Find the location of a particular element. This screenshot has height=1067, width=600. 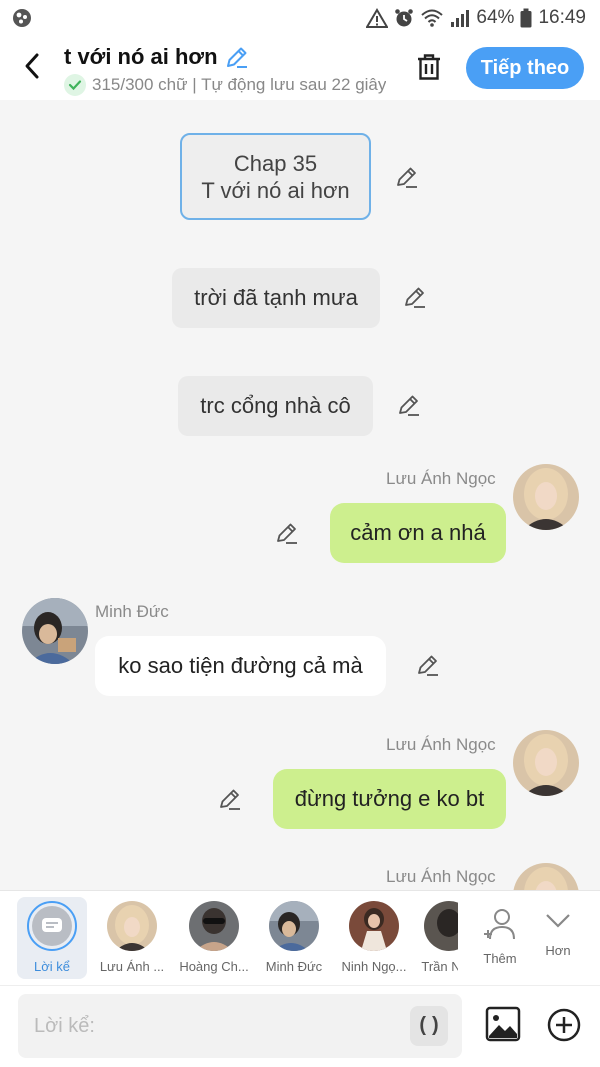

next-button: Tiếp theo is located at coordinates (525, 68).